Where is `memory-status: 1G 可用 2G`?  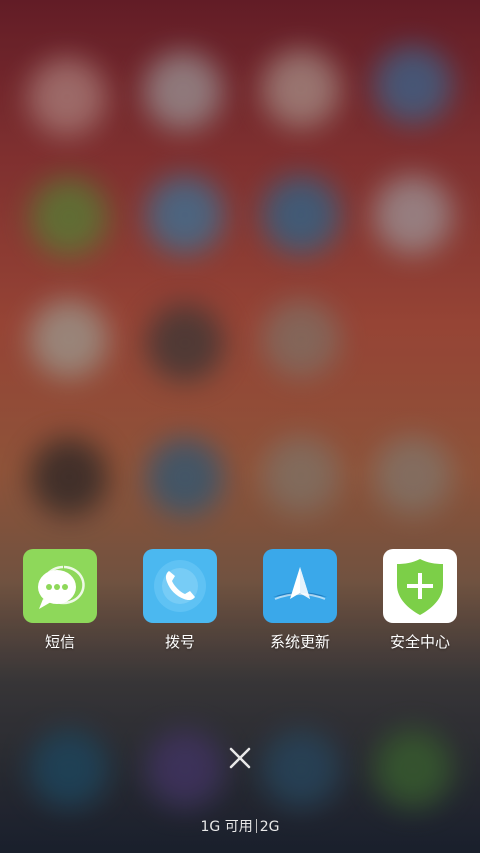 memory-status: 1G 可用 2G is located at coordinates (240, 826).